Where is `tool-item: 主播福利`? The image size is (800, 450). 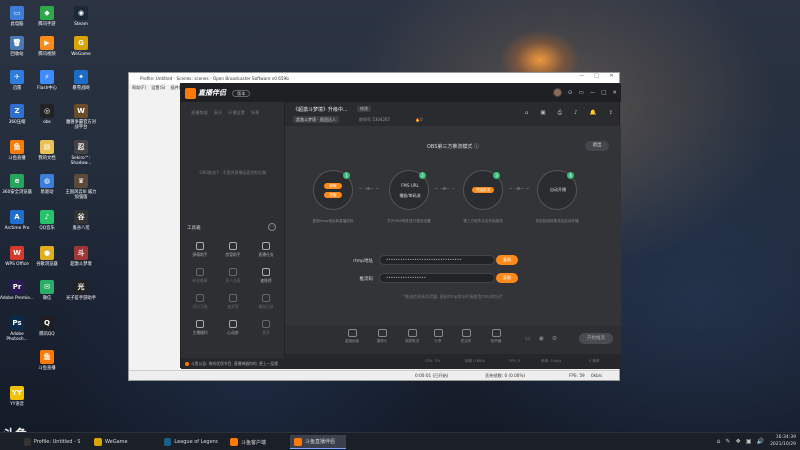
tool-item: 主播福利 is located at coordinates (200, 328).